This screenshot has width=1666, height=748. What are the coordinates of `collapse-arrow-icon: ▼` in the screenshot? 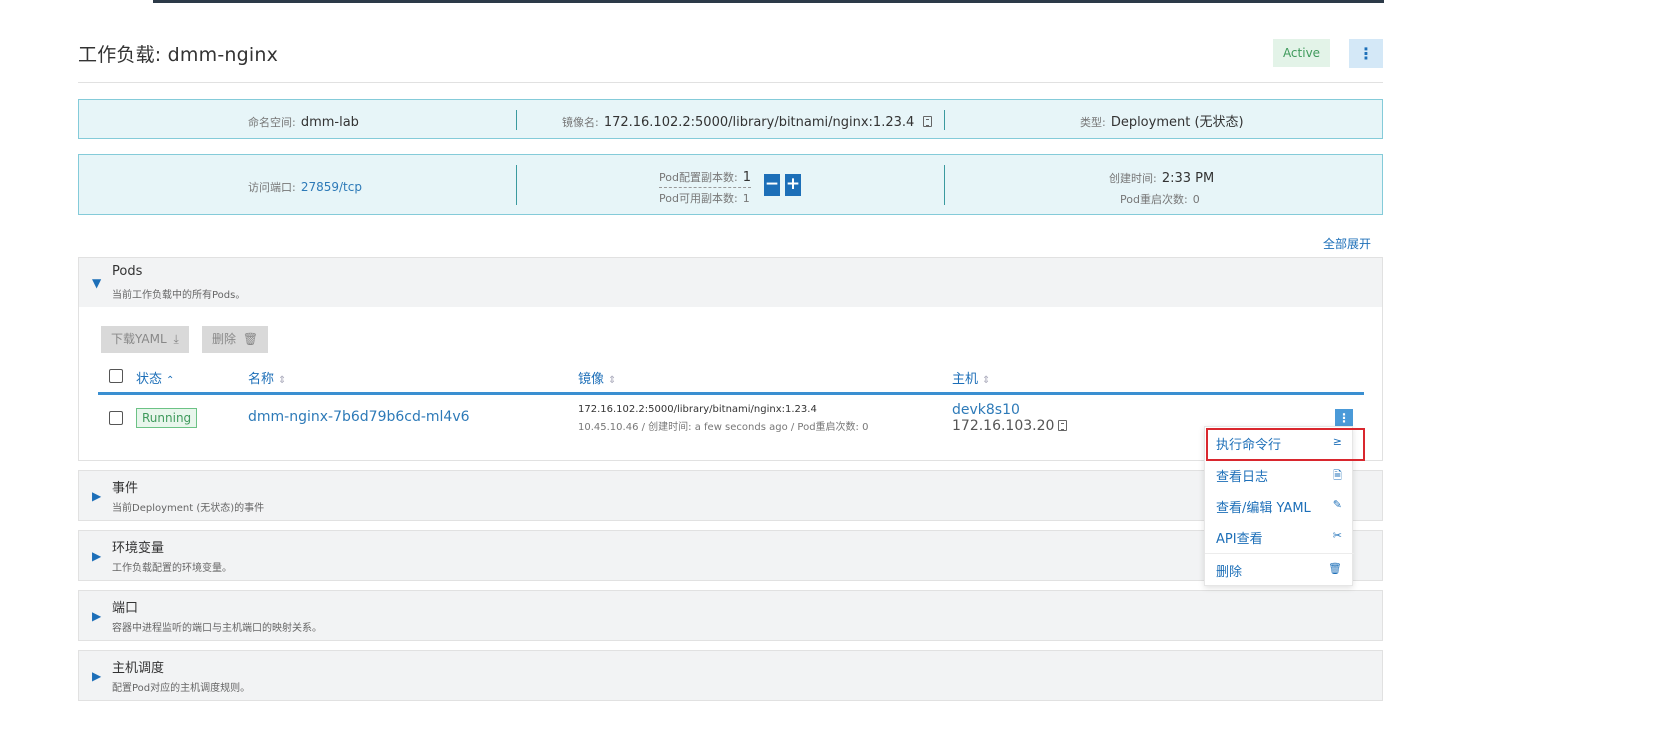 It's located at (97, 283).